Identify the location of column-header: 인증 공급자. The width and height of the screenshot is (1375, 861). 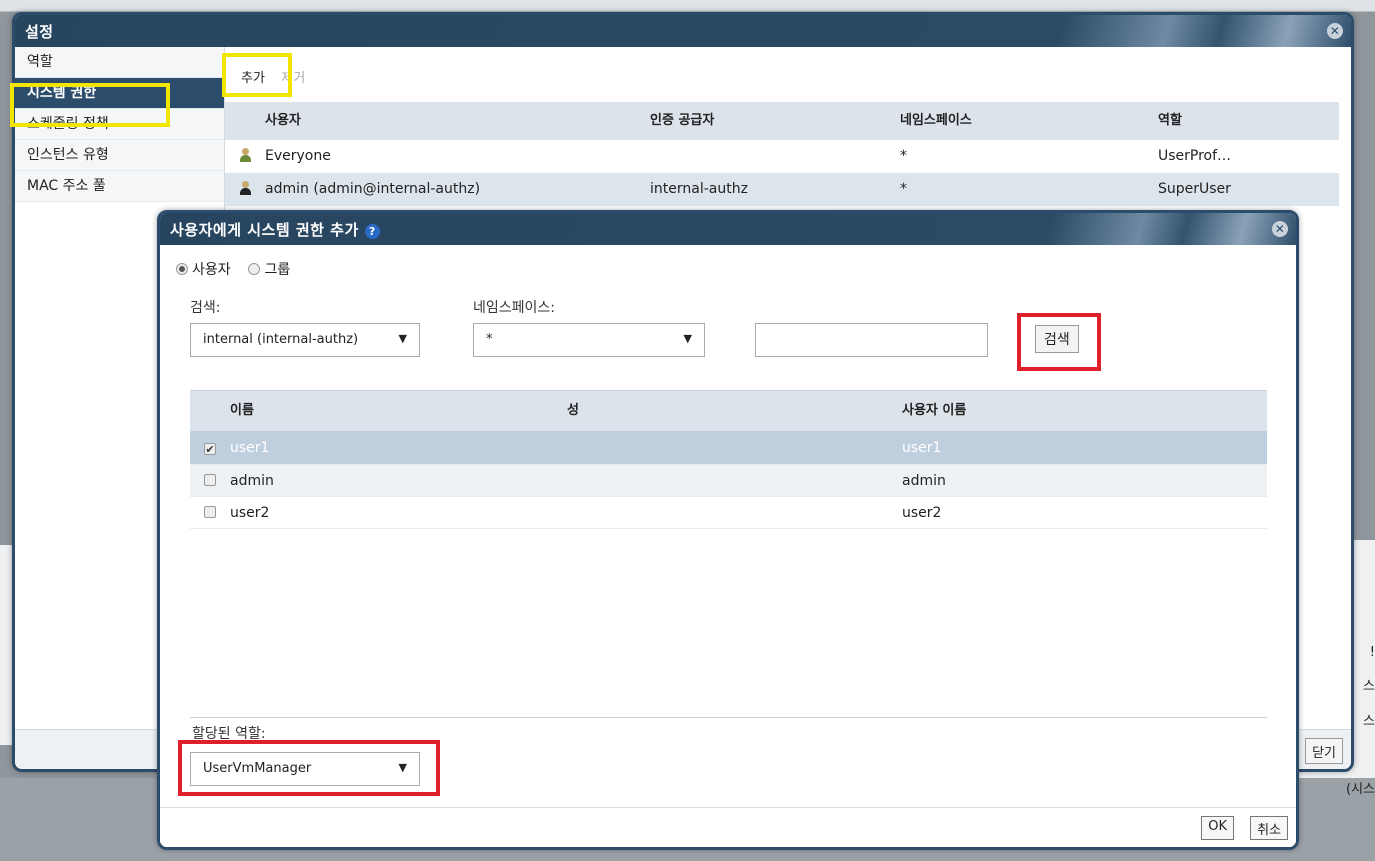
(775, 121).